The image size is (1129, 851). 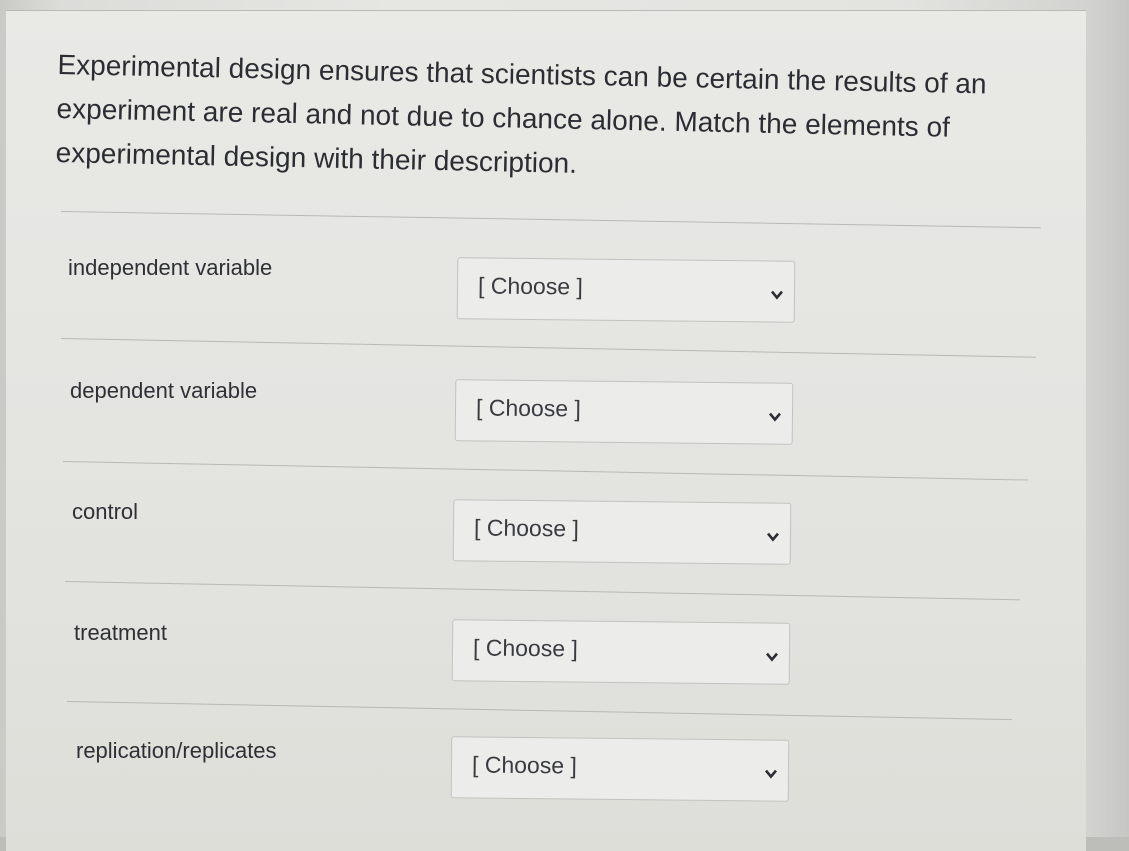 What do you see at coordinates (626, 290) in the screenshot?
I see `answer-dropdown-independent-variable: [ Choose ]` at bounding box center [626, 290].